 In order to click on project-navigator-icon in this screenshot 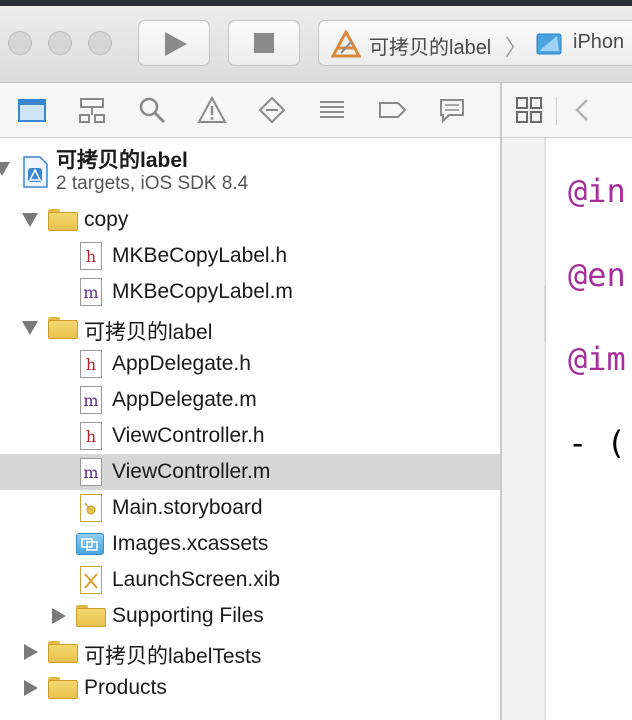, I will do `click(32, 110)`.